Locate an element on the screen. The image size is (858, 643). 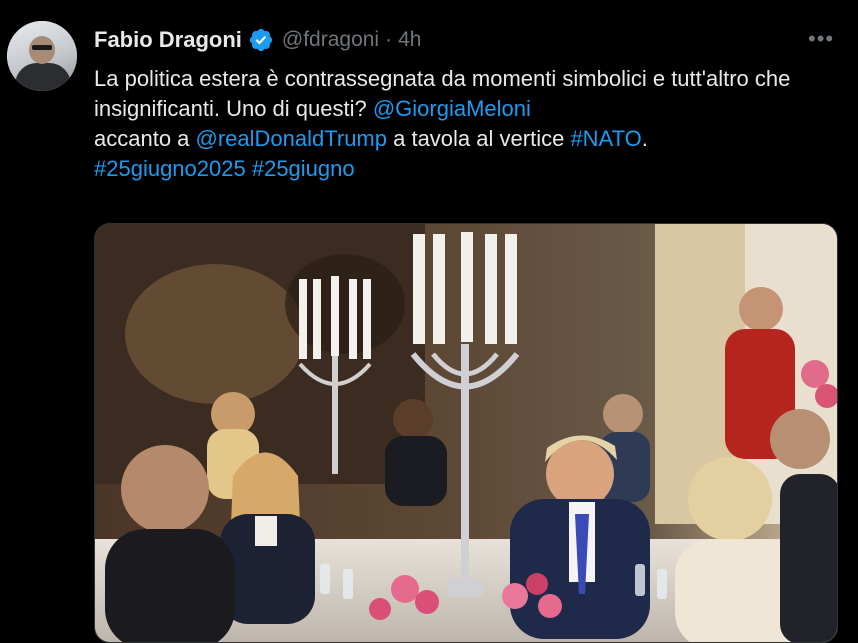
author-avatar is located at coordinates (42, 56).